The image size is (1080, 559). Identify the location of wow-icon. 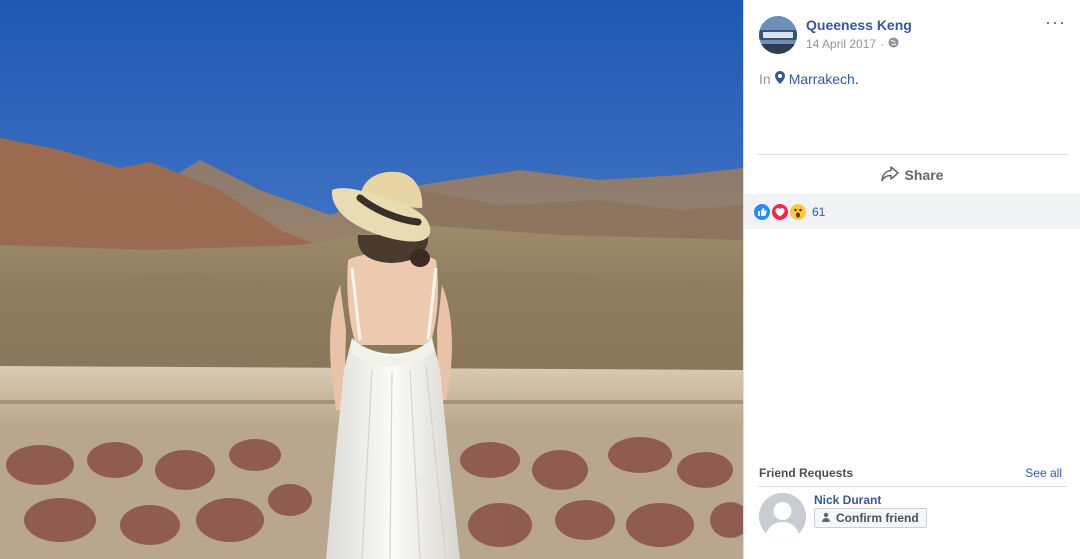
(798, 211).